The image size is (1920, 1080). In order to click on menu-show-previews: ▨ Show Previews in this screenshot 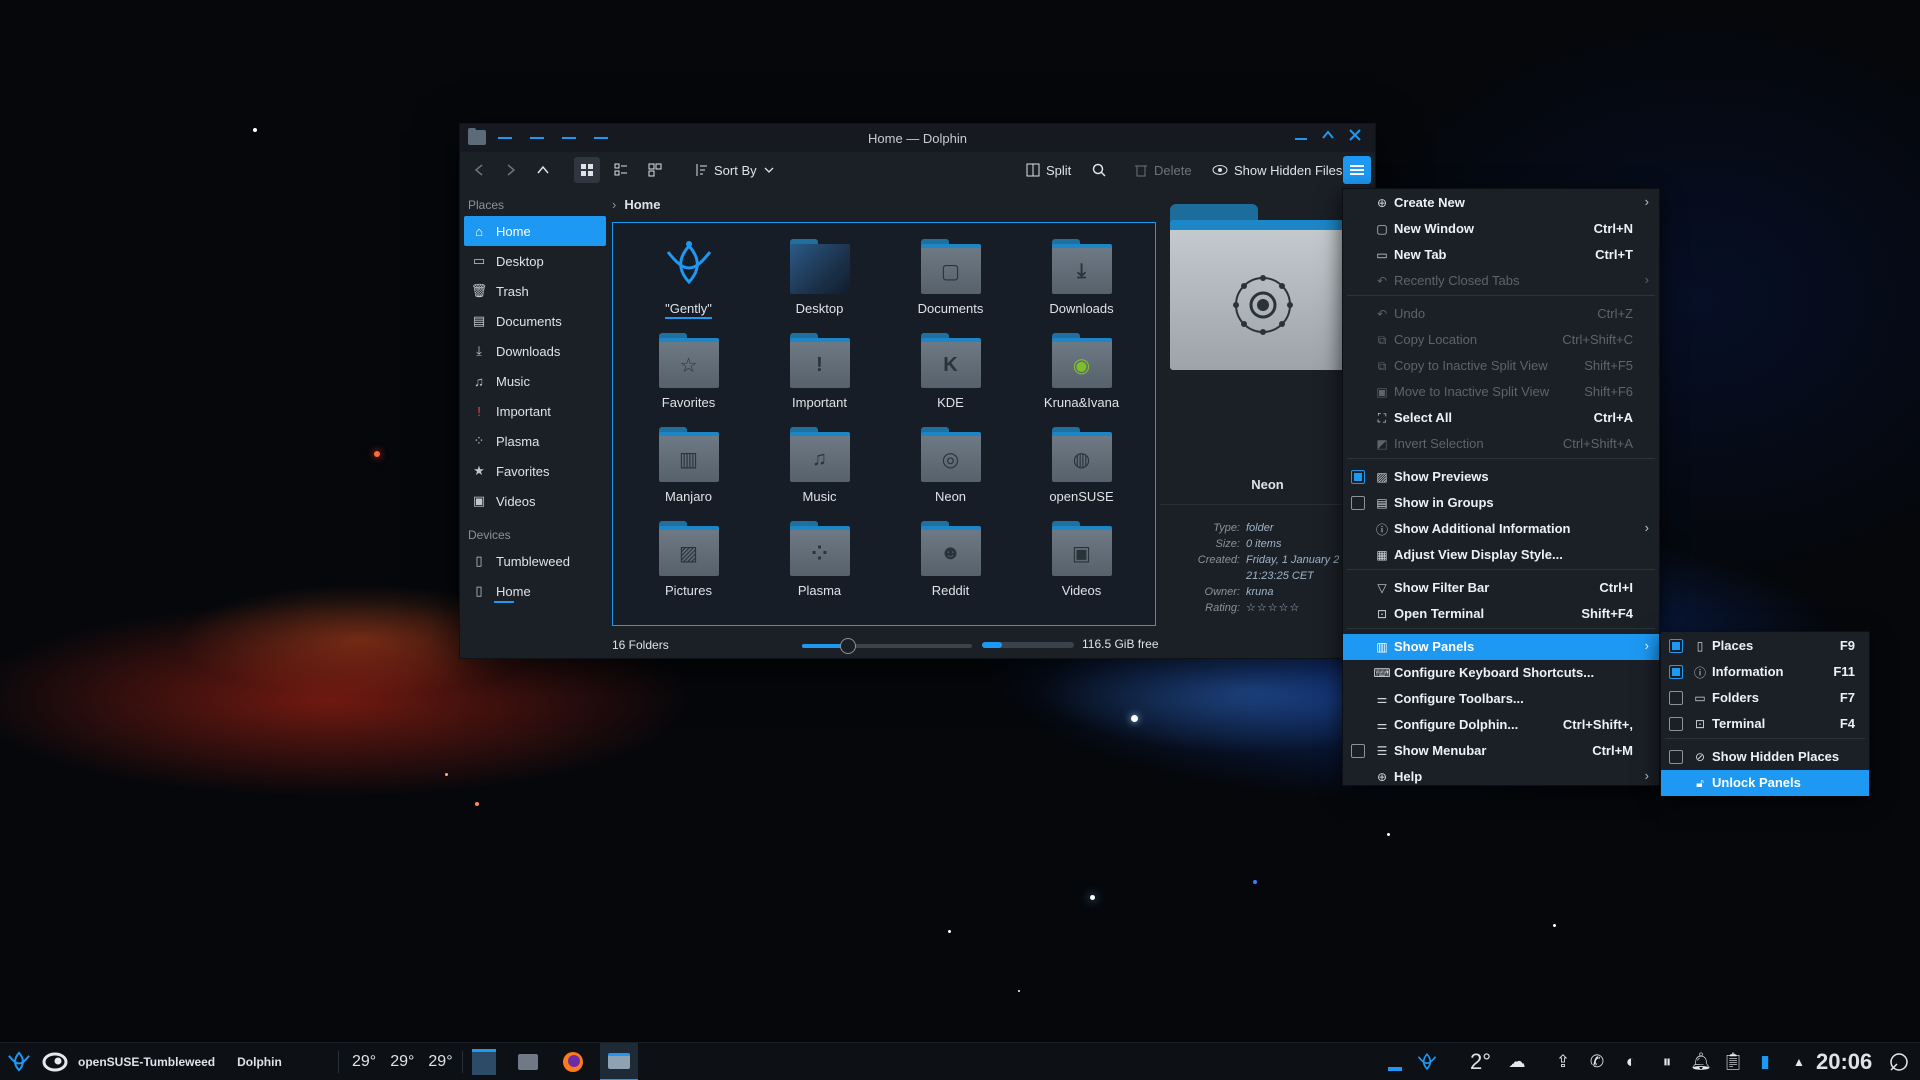, I will do `click(1501, 477)`.